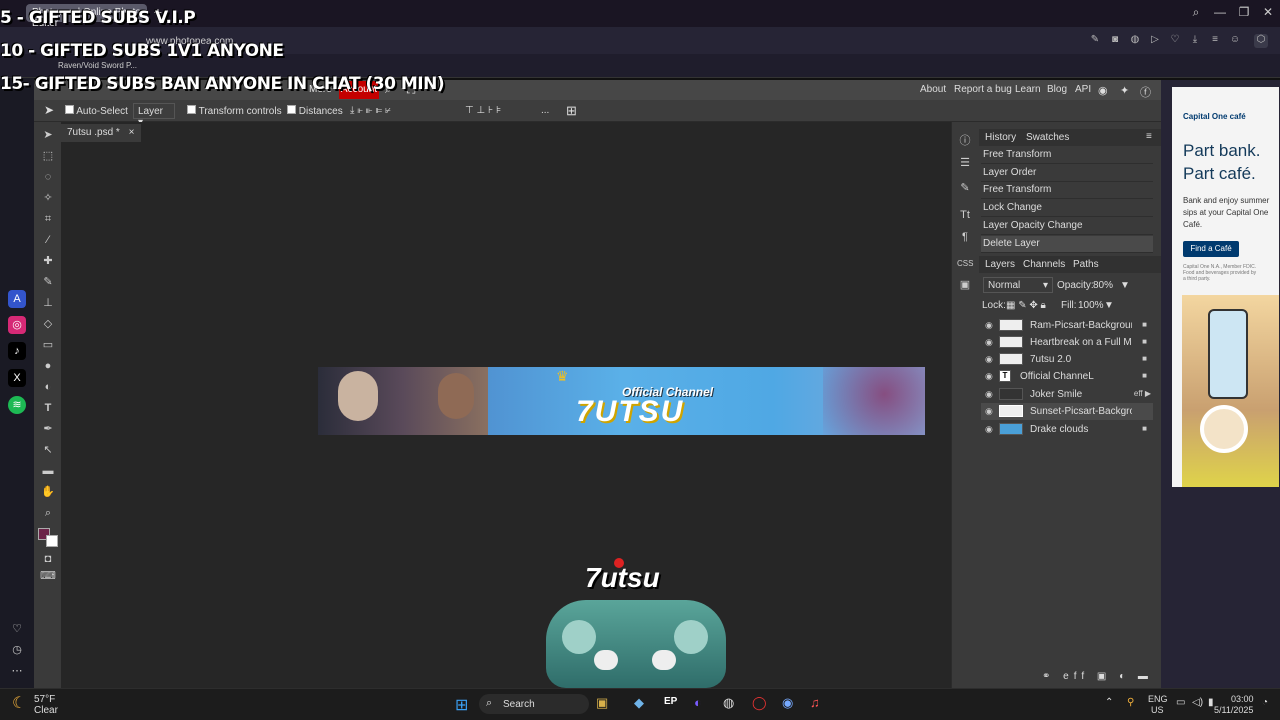 The width and height of the screenshot is (1280, 720). I want to click on shield-icon: ◍, so click(1135, 41).